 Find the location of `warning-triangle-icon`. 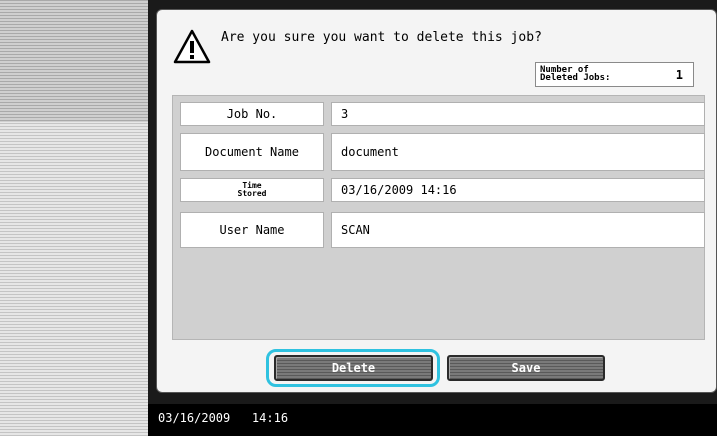

warning-triangle-icon is located at coordinates (192, 46).